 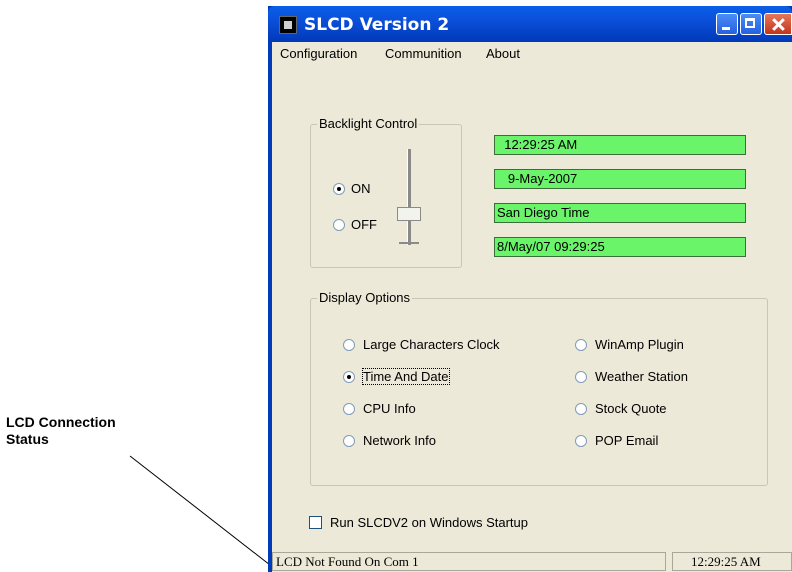 What do you see at coordinates (726, 561) in the screenshot?
I see `clock-status-text: 12:29:25 AM` at bounding box center [726, 561].